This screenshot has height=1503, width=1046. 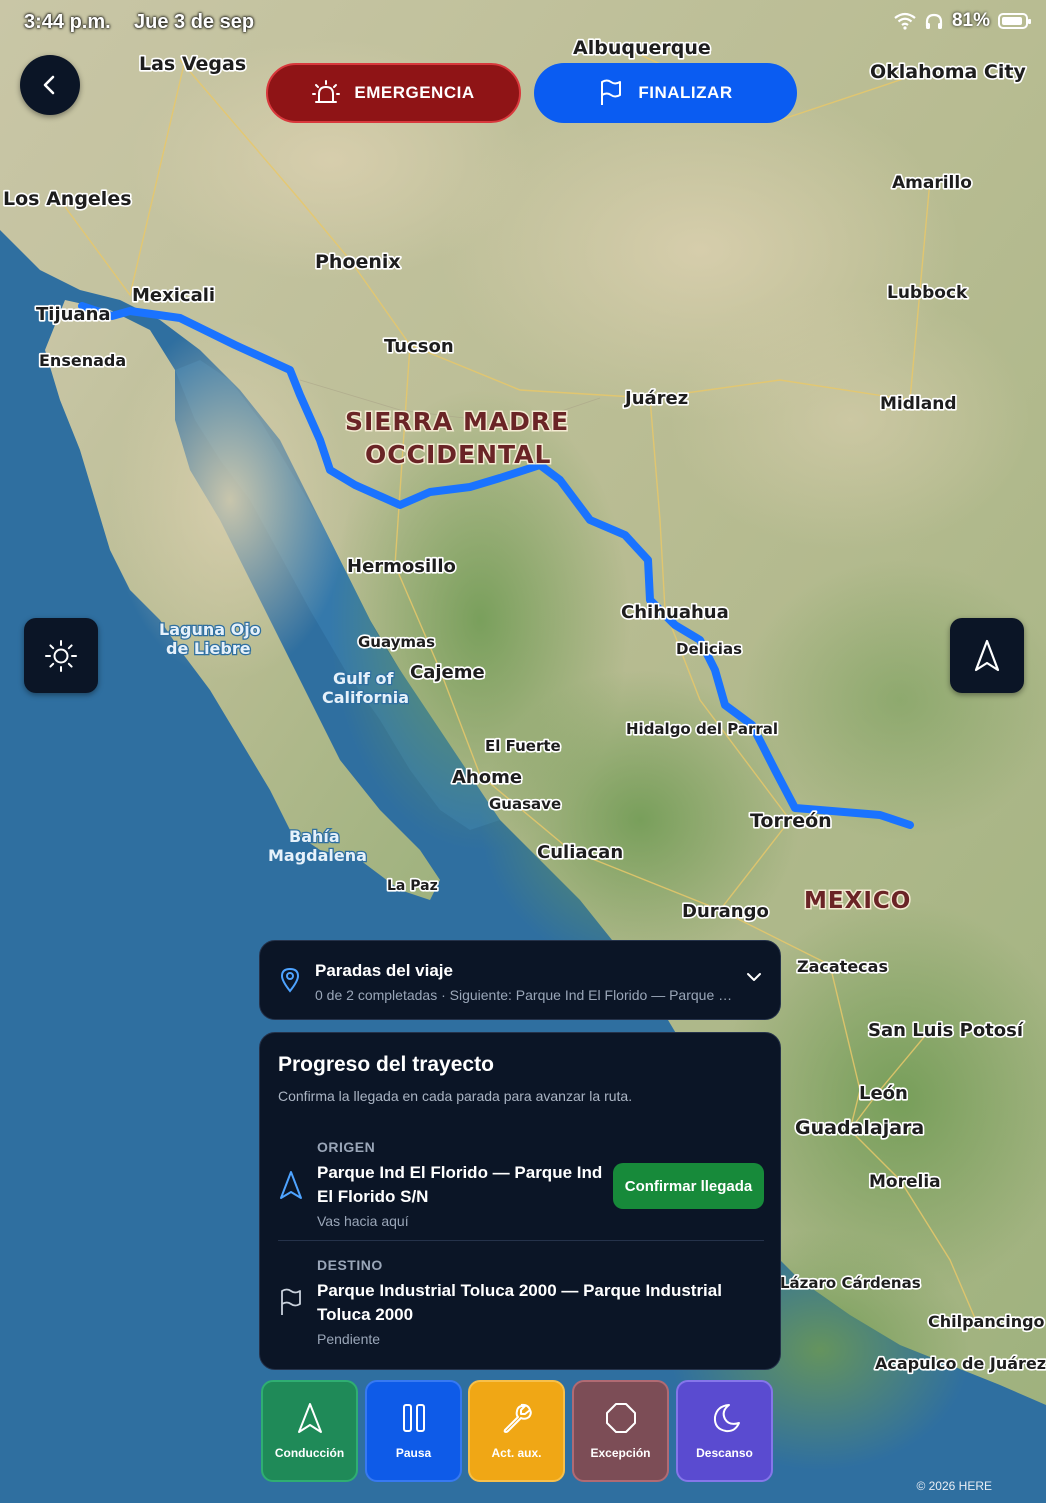 I want to click on finish-button: FINALIZAR, so click(x=665, y=93).